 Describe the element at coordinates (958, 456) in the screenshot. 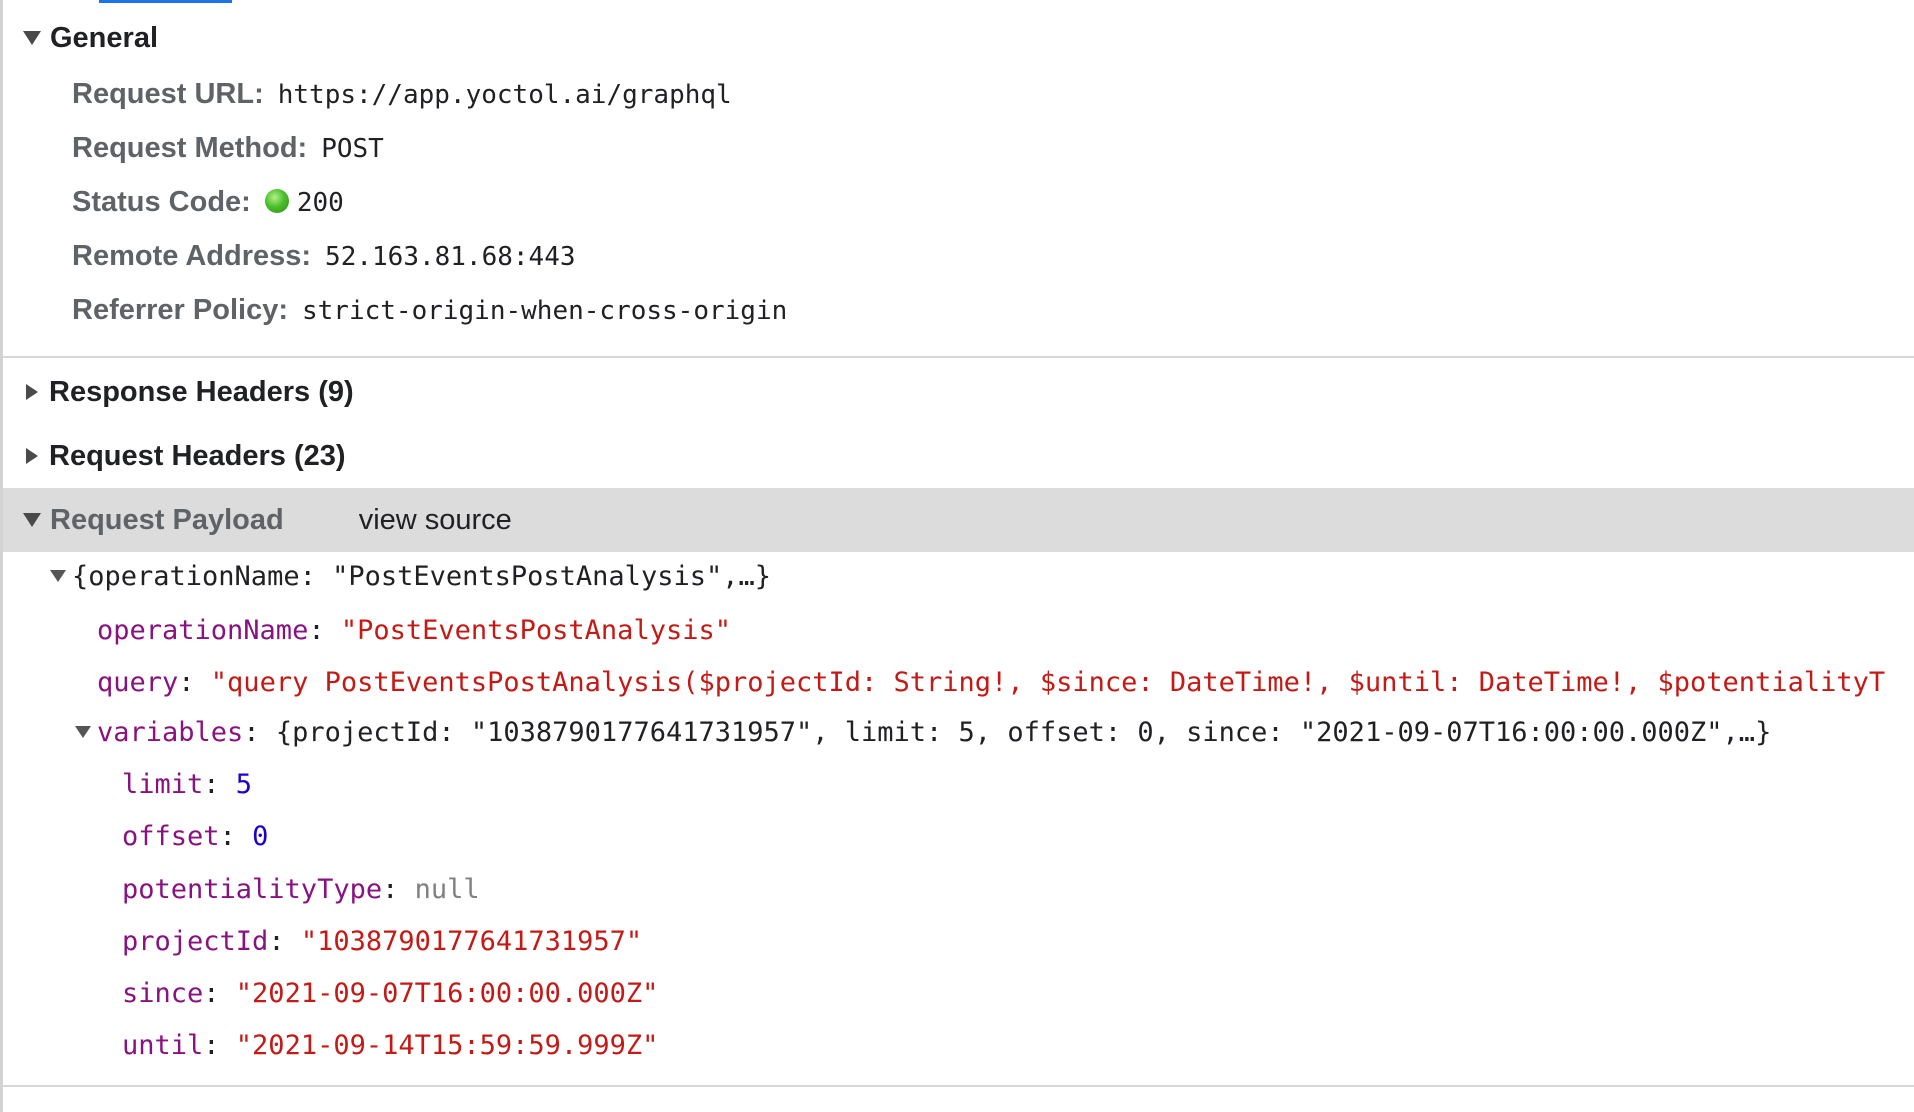

I see `request-headers-toggle: Request Headers (23)` at that location.